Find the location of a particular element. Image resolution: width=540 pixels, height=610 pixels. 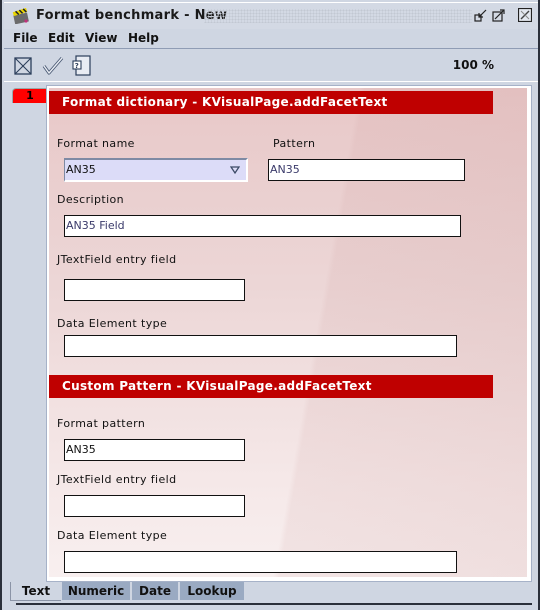

cancel-icon is located at coordinates (24, 66).